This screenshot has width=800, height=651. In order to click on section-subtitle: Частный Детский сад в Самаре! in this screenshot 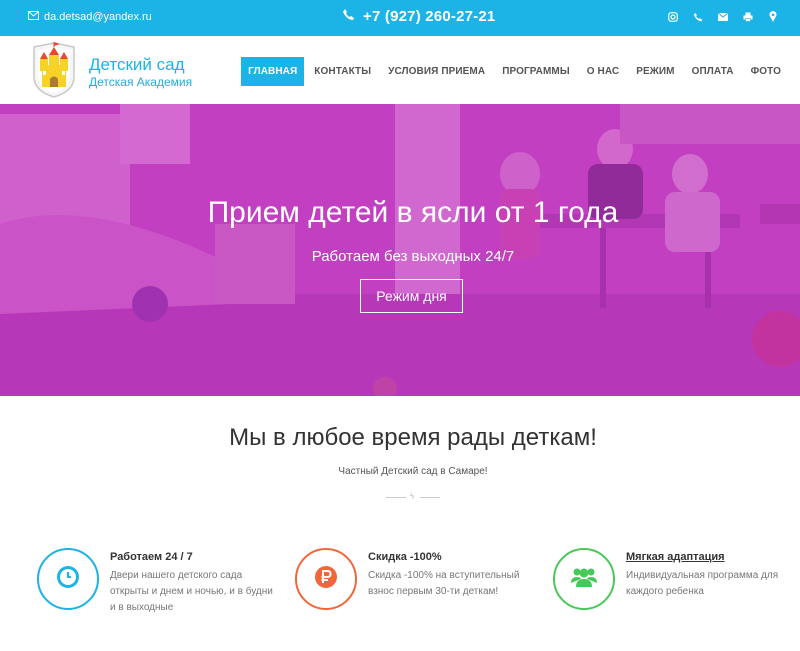, I will do `click(413, 471)`.